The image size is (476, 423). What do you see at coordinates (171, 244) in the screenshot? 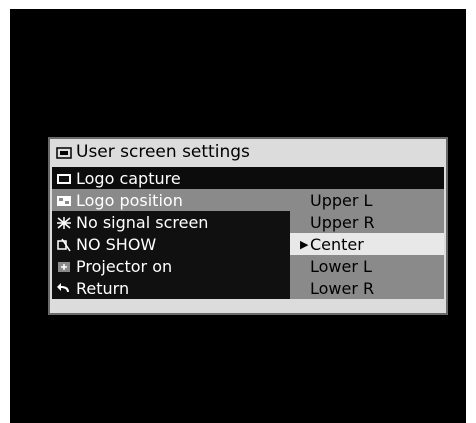
I see `no-show-item: NO SHOW` at bounding box center [171, 244].